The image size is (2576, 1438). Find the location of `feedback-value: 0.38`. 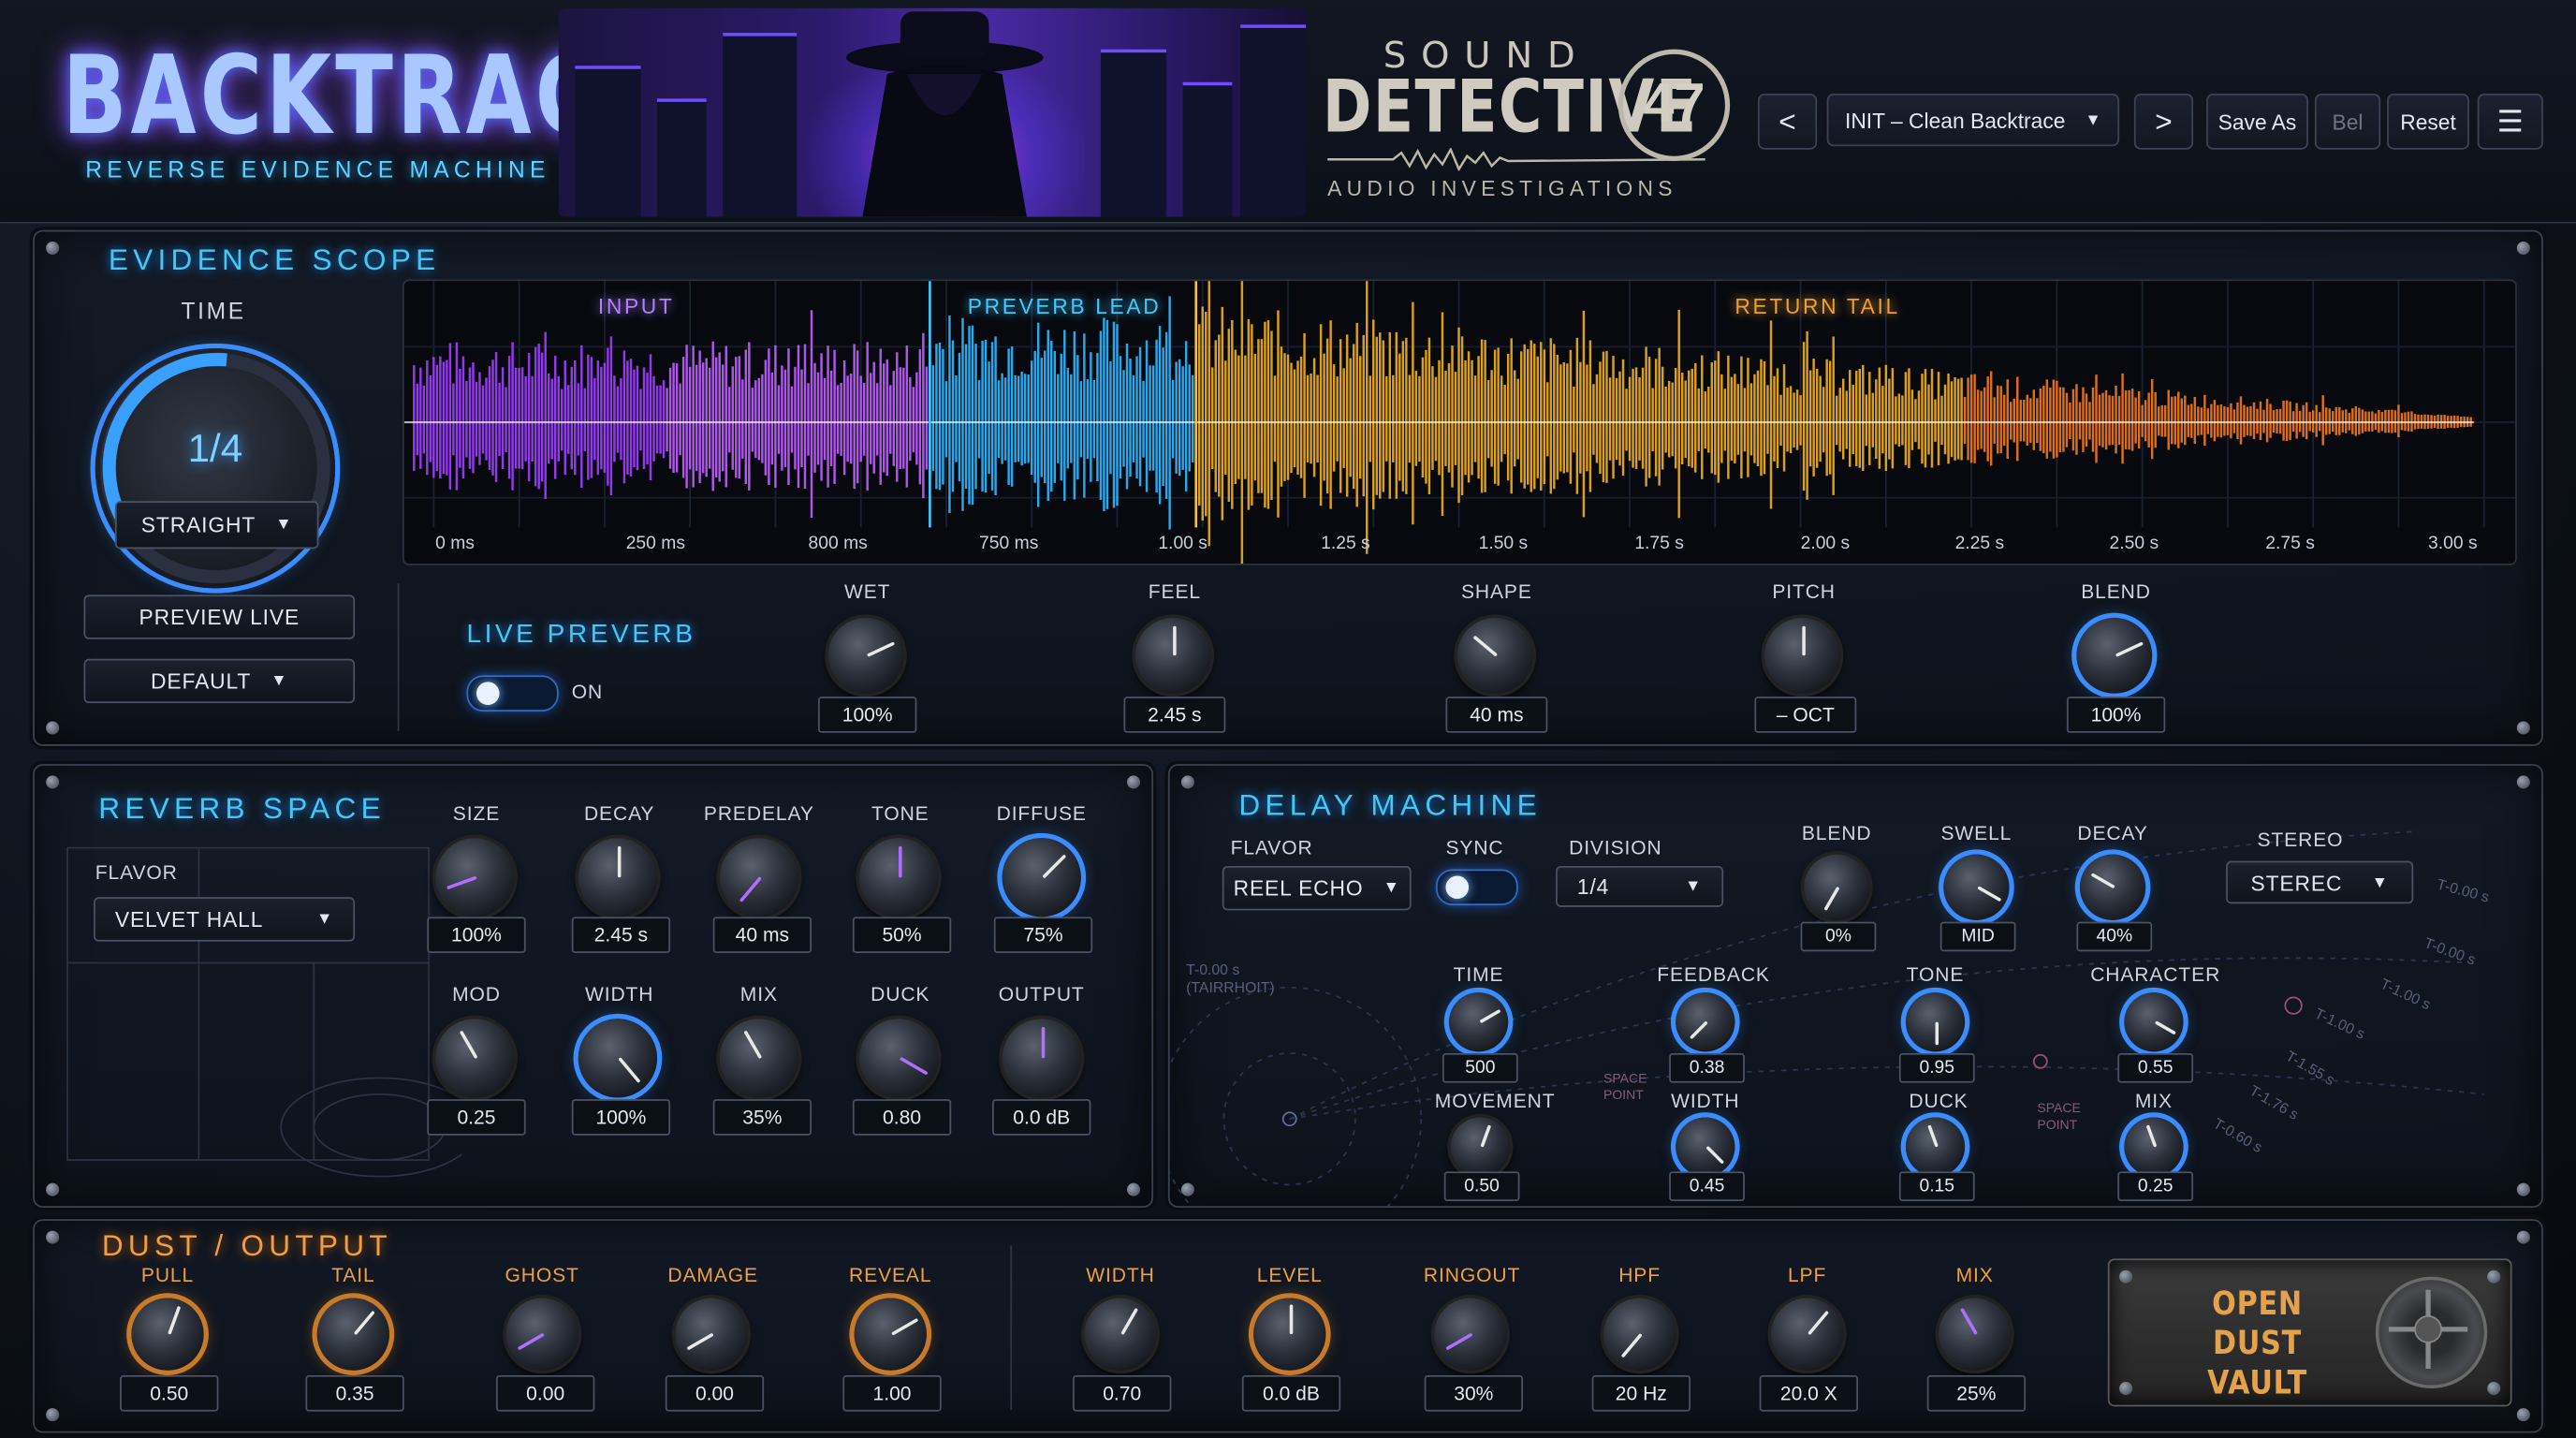

feedback-value: 0.38 is located at coordinates (1707, 1068).